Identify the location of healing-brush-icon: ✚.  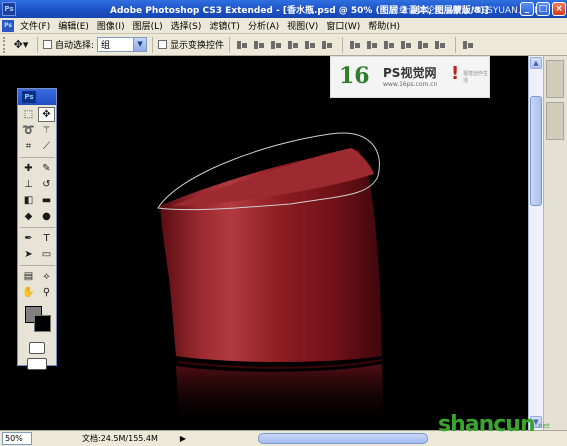
(28, 168).